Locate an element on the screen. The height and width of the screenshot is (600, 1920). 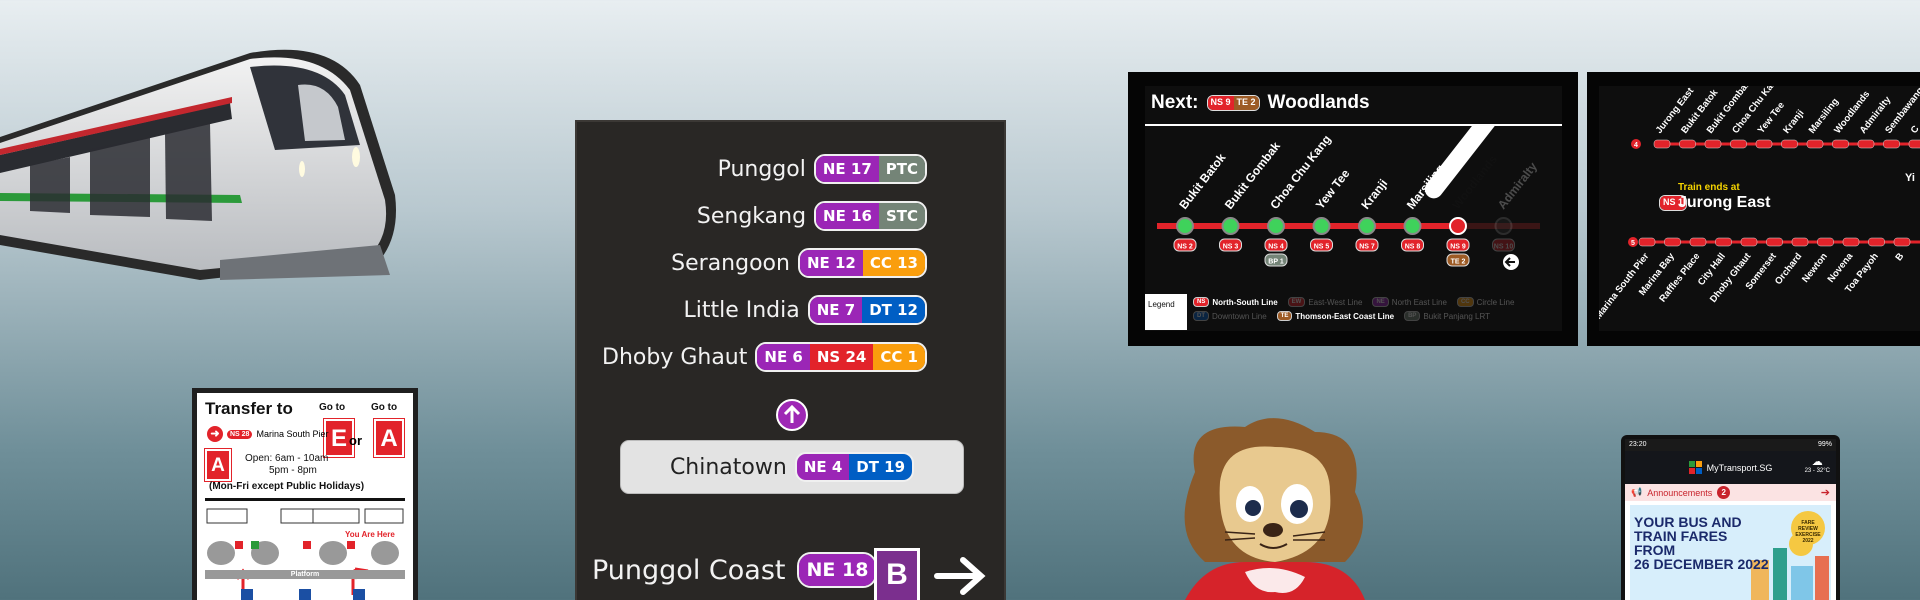
current-station-banner: Chinatown NE 4 DT 19 is located at coordinates (792, 467).